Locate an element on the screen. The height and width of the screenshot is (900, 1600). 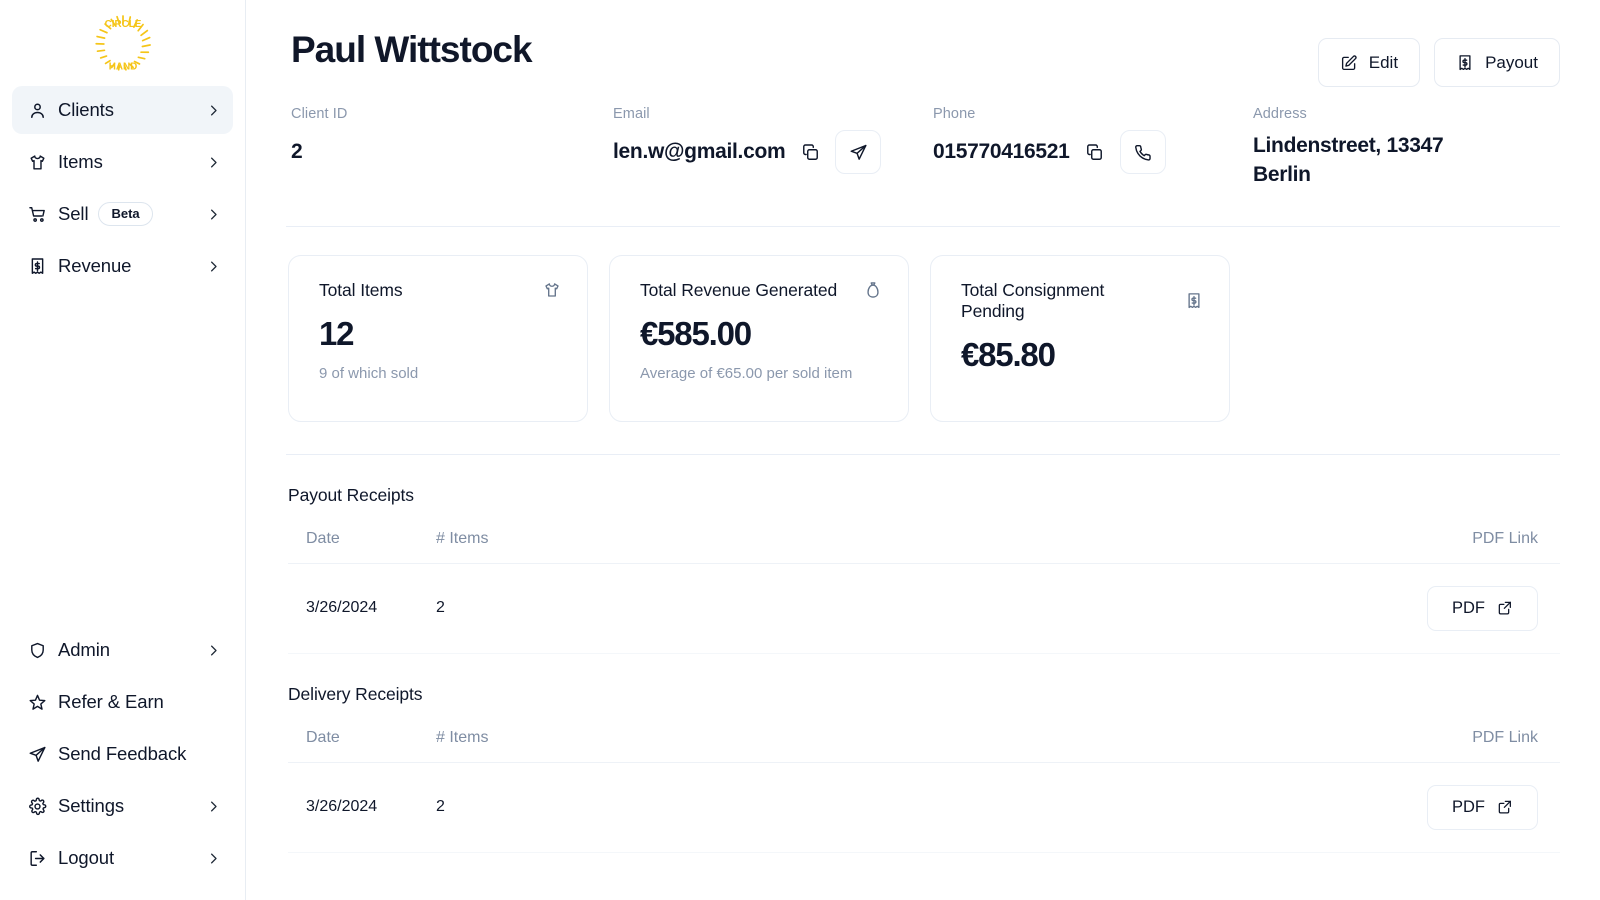
table-header-row: Date # Items PDF Link is located at coordinates (924, 539).